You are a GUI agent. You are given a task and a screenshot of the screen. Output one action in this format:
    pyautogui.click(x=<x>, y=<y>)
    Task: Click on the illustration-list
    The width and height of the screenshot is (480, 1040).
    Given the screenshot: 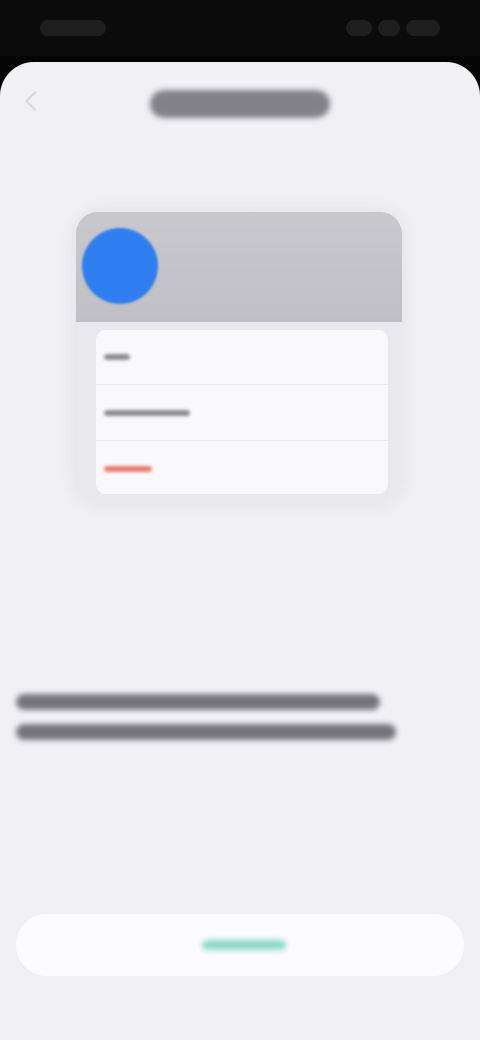 What is the action you would take?
    pyautogui.click(x=242, y=412)
    